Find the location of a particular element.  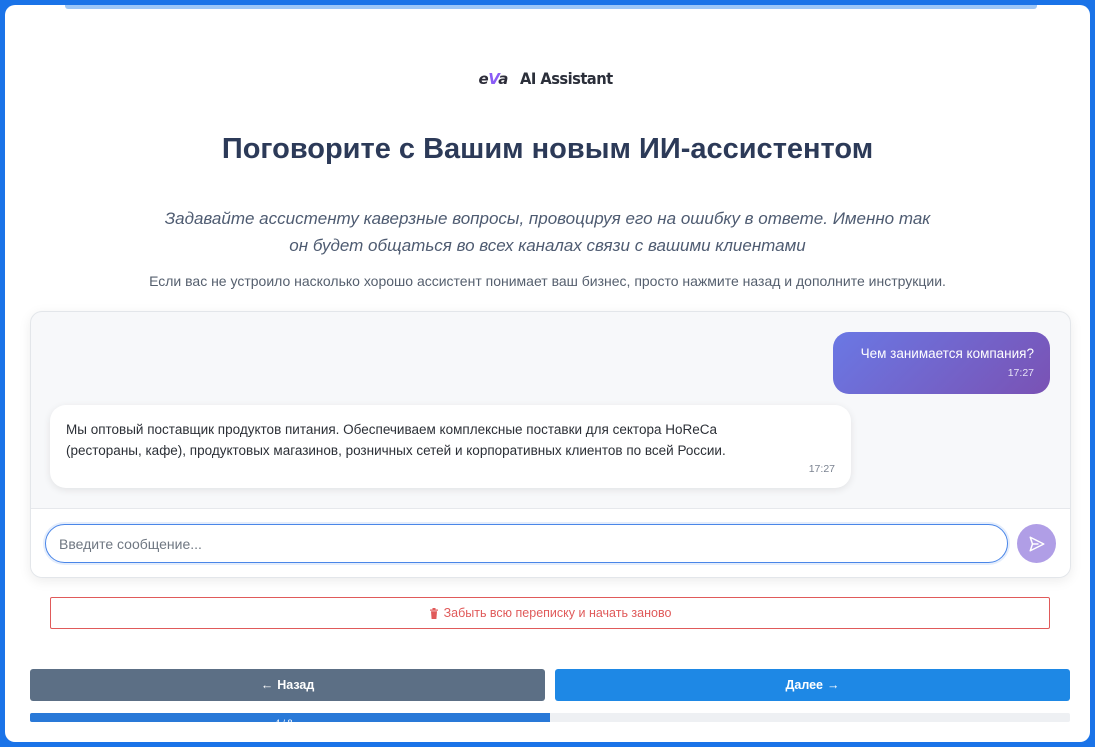

user-message-text: Чем занимается компания? is located at coordinates (947, 353).